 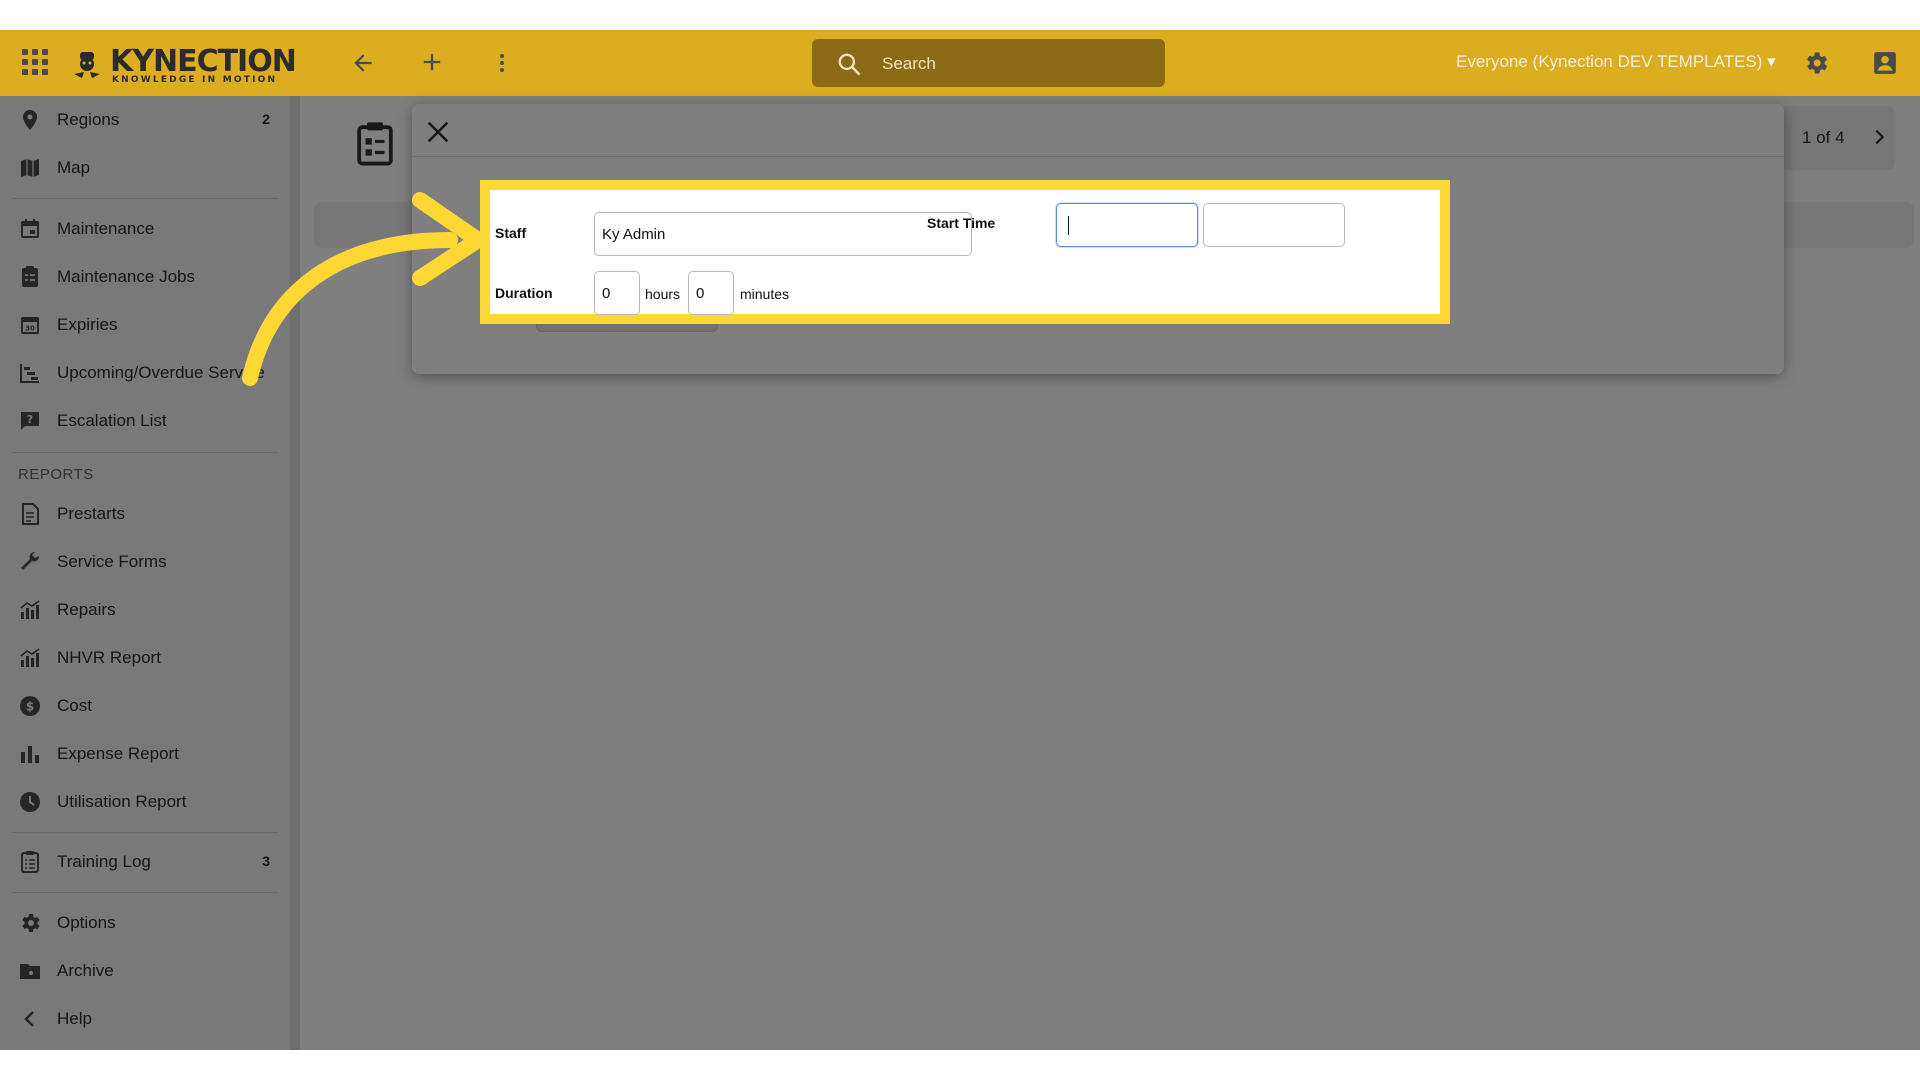 I want to click on add-icon, so click(x=432, y=62).